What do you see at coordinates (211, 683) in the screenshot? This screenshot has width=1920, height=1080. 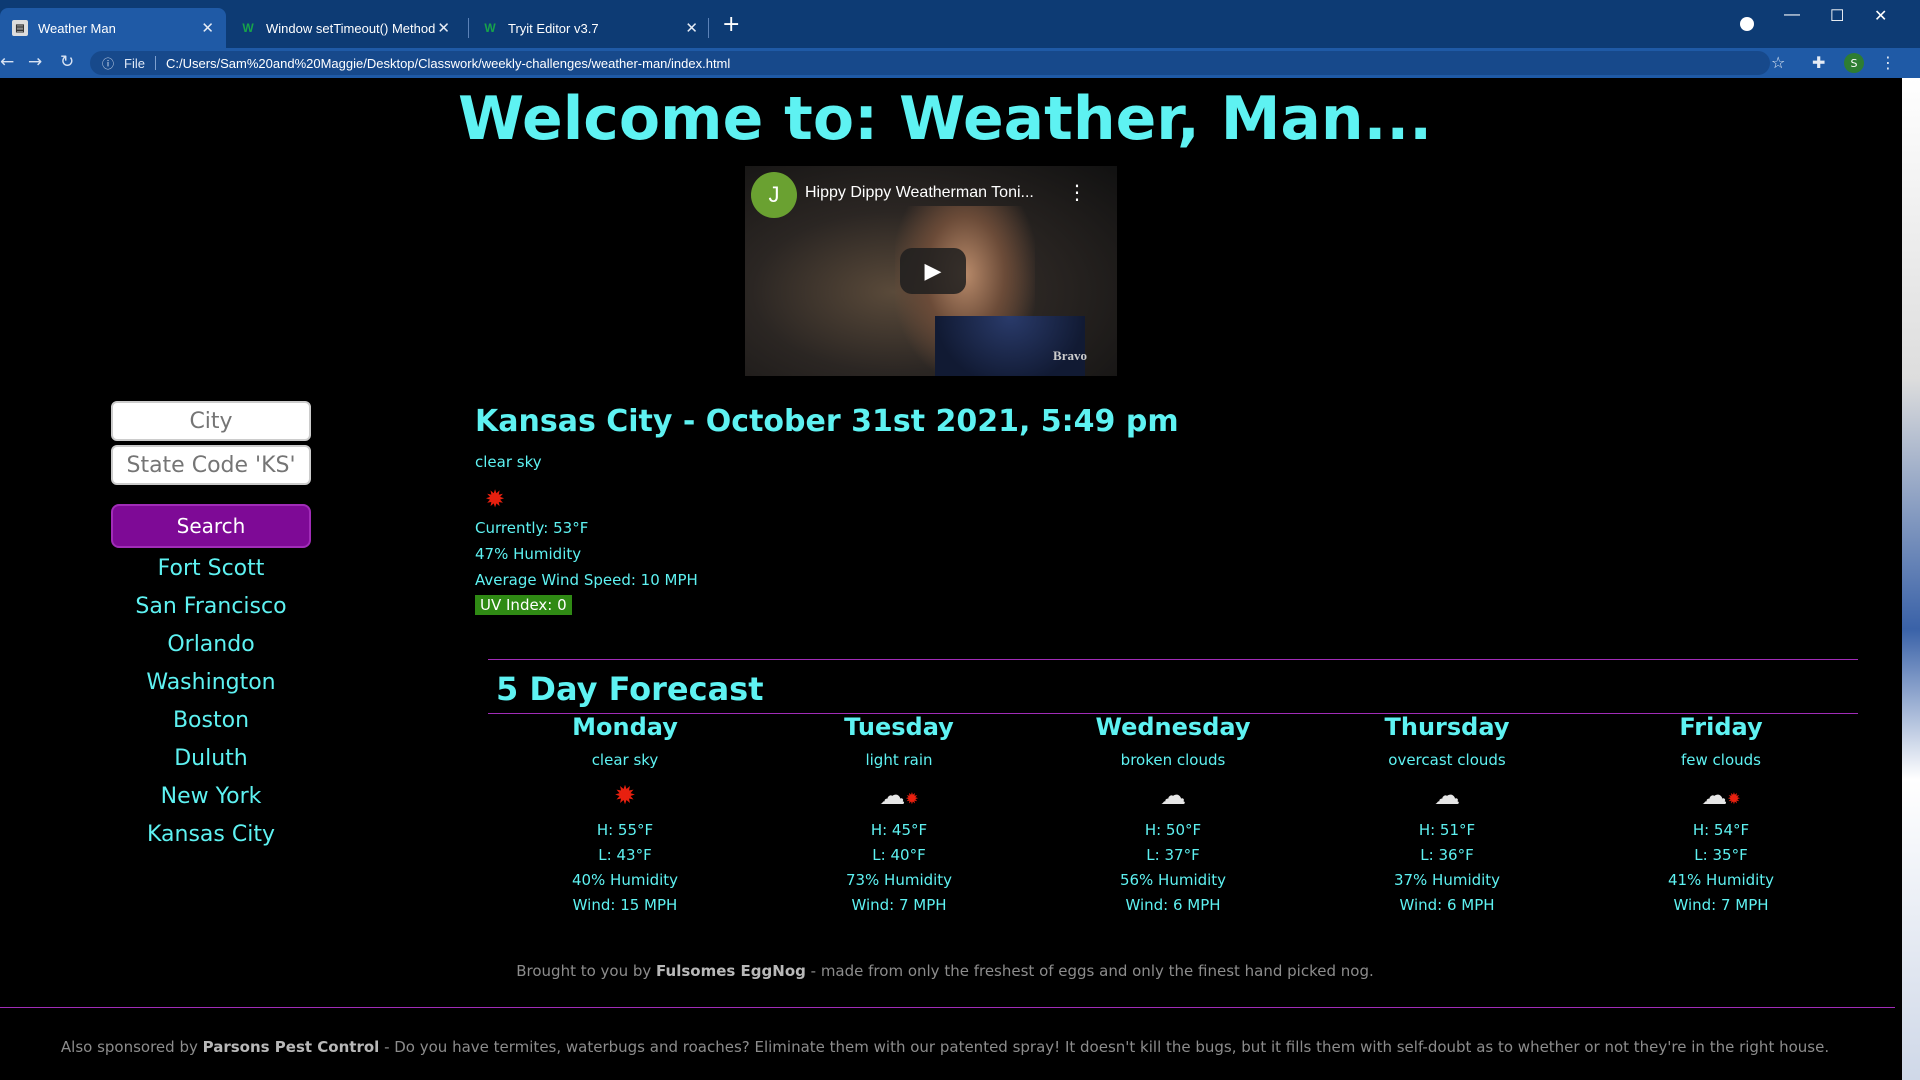 I see `history-item-washington: Washington` at bounding box center [211, 683].